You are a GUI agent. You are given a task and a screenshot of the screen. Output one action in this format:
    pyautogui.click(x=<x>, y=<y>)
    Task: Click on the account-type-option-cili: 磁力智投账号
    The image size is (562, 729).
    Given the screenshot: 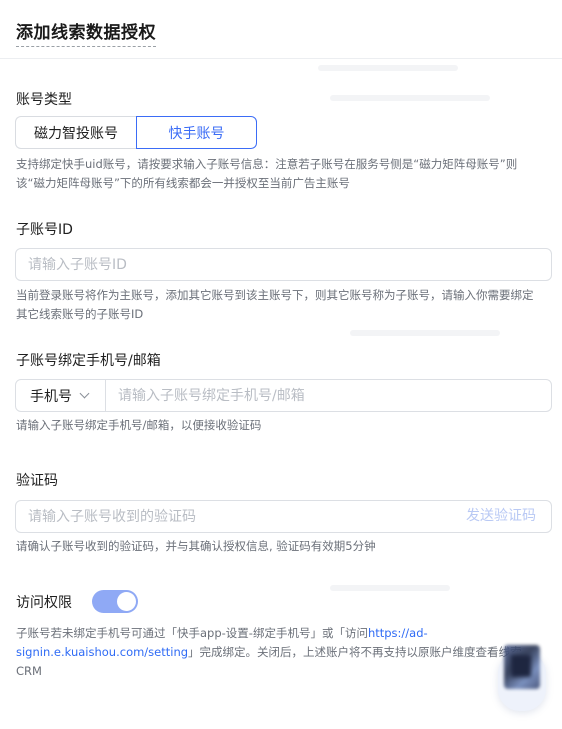 What is the action you would take?
    pyautogui.click(x=75, y=132)
    